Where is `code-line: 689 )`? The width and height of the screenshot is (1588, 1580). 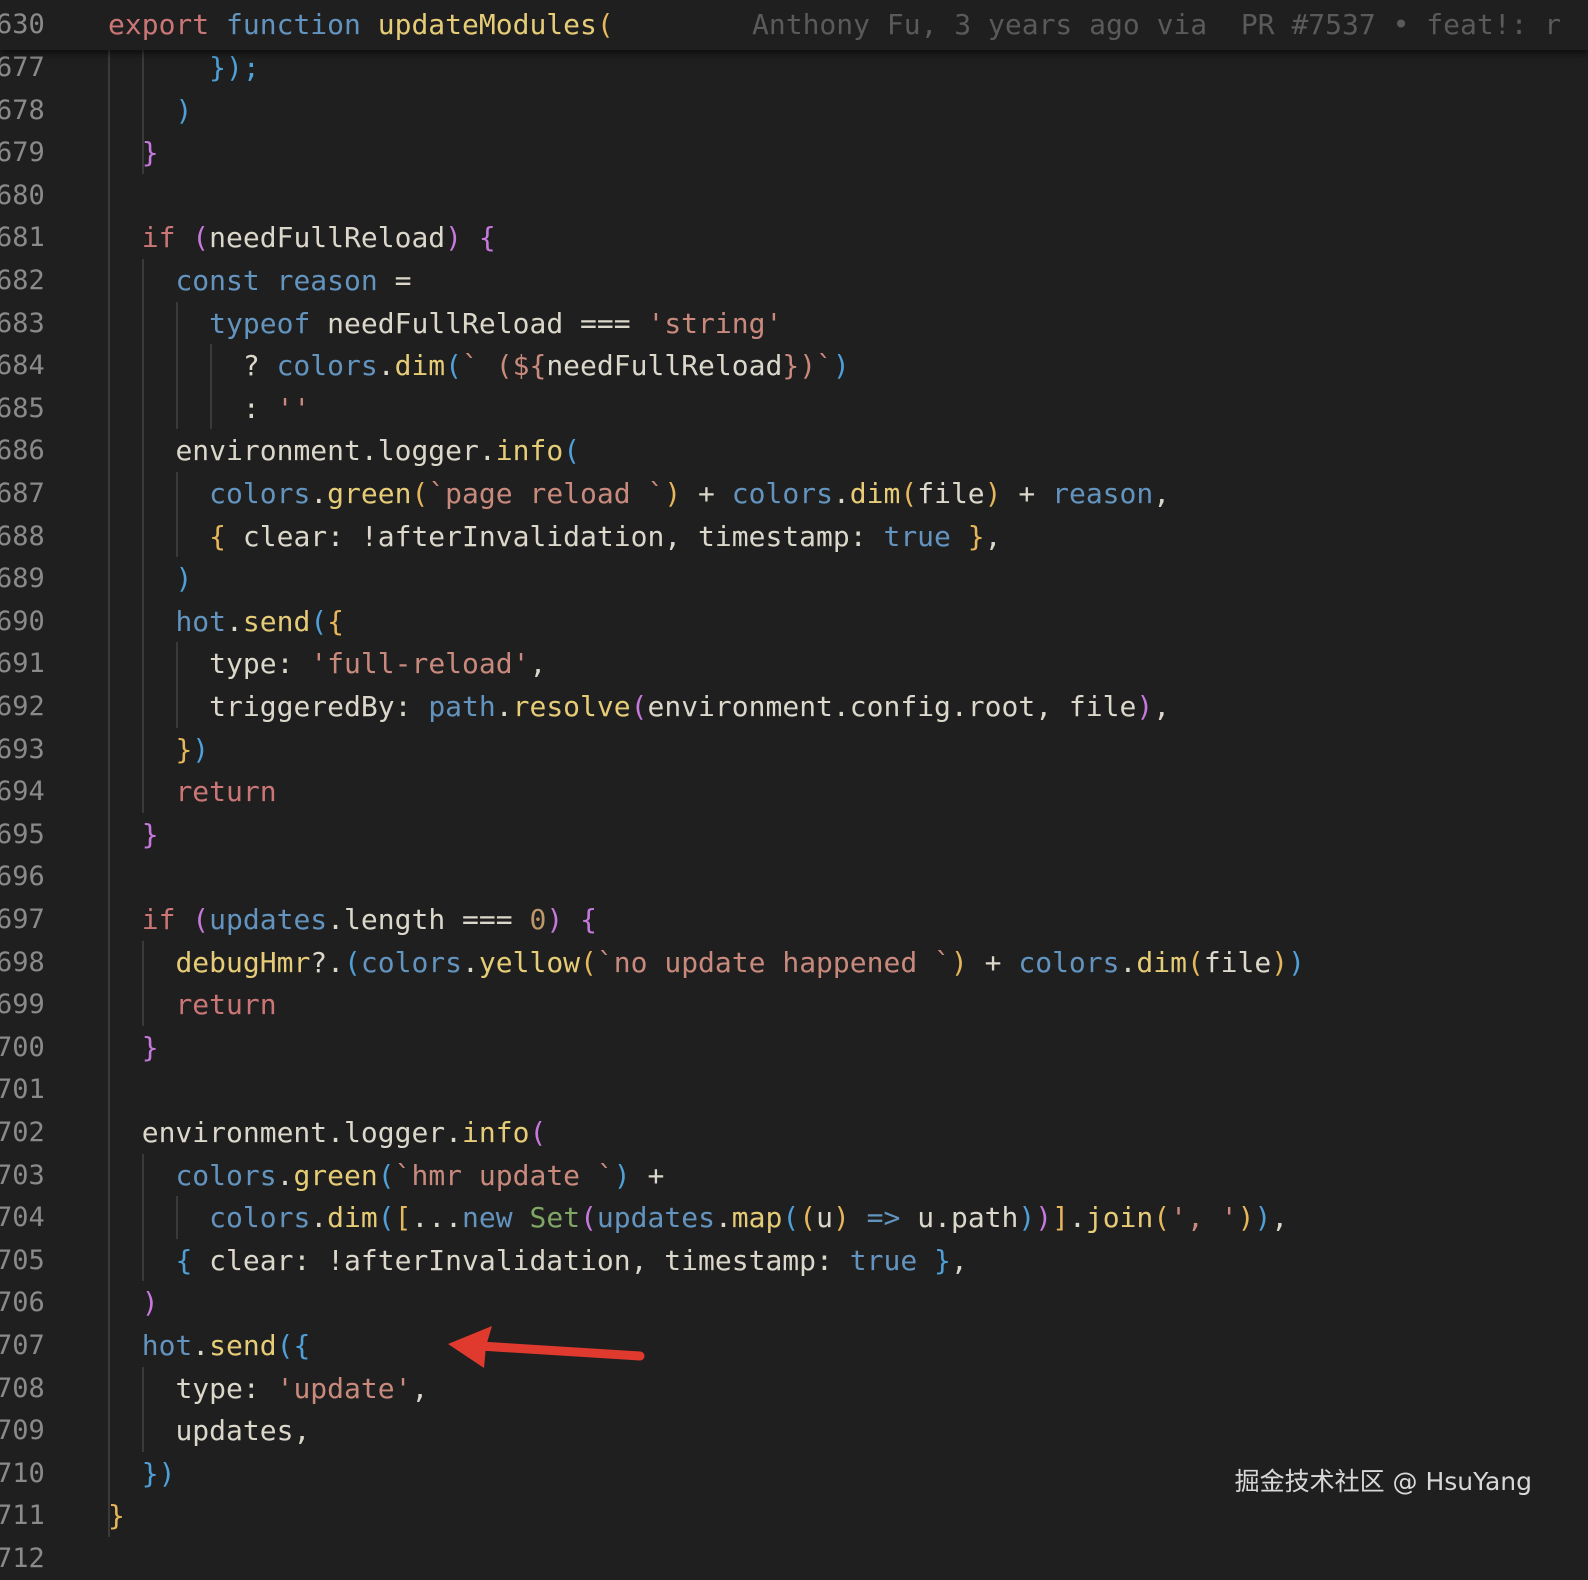 code-line: 689 ) is located at coordinates (794, 578).